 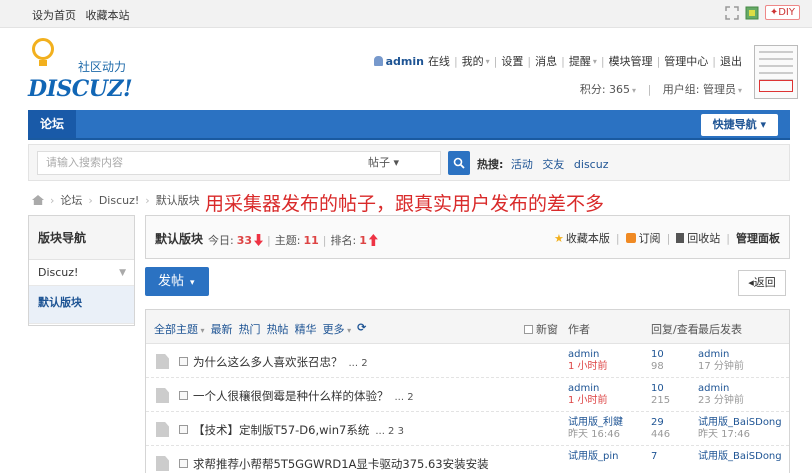 I want to click on fullscreen-icon, so click(x=732, y=12).